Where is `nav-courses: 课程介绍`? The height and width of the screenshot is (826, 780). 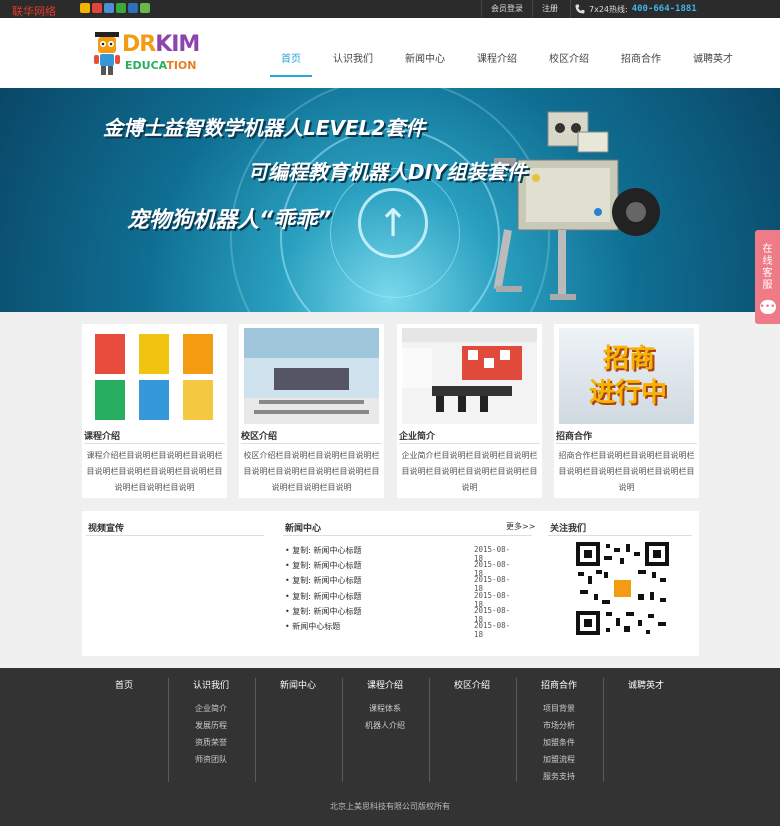 nav-courses: 课程介绍 is located at coordinates (497, 58).